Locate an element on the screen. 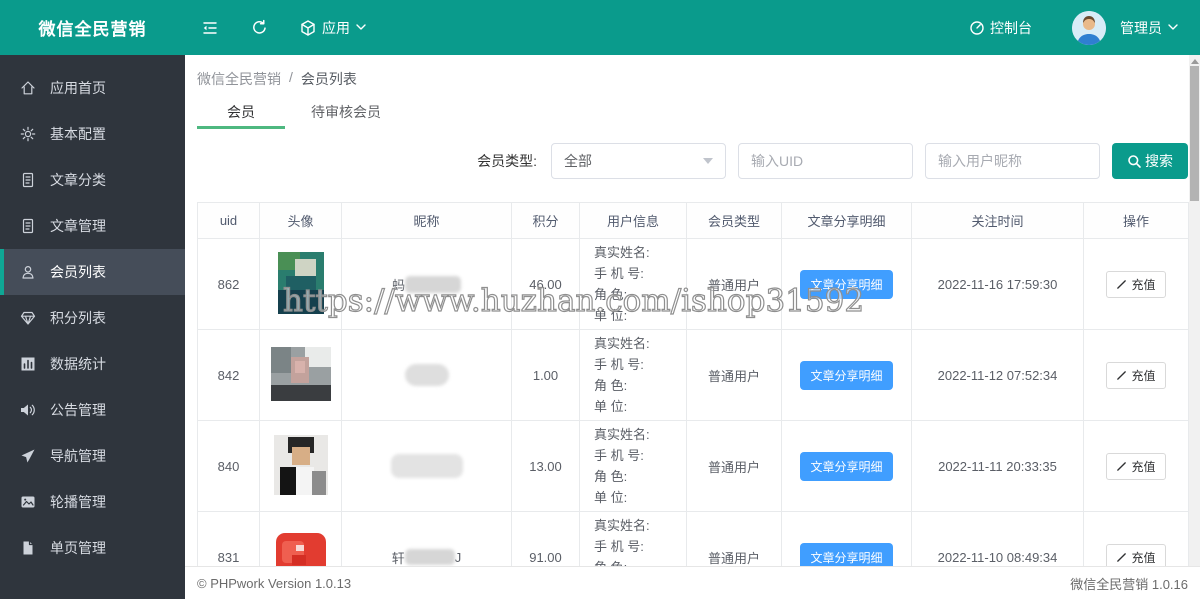 The image size is (1200, 599). filter-bar: 会员类型: 全部 搜索 is located at coordinates (692, 161).